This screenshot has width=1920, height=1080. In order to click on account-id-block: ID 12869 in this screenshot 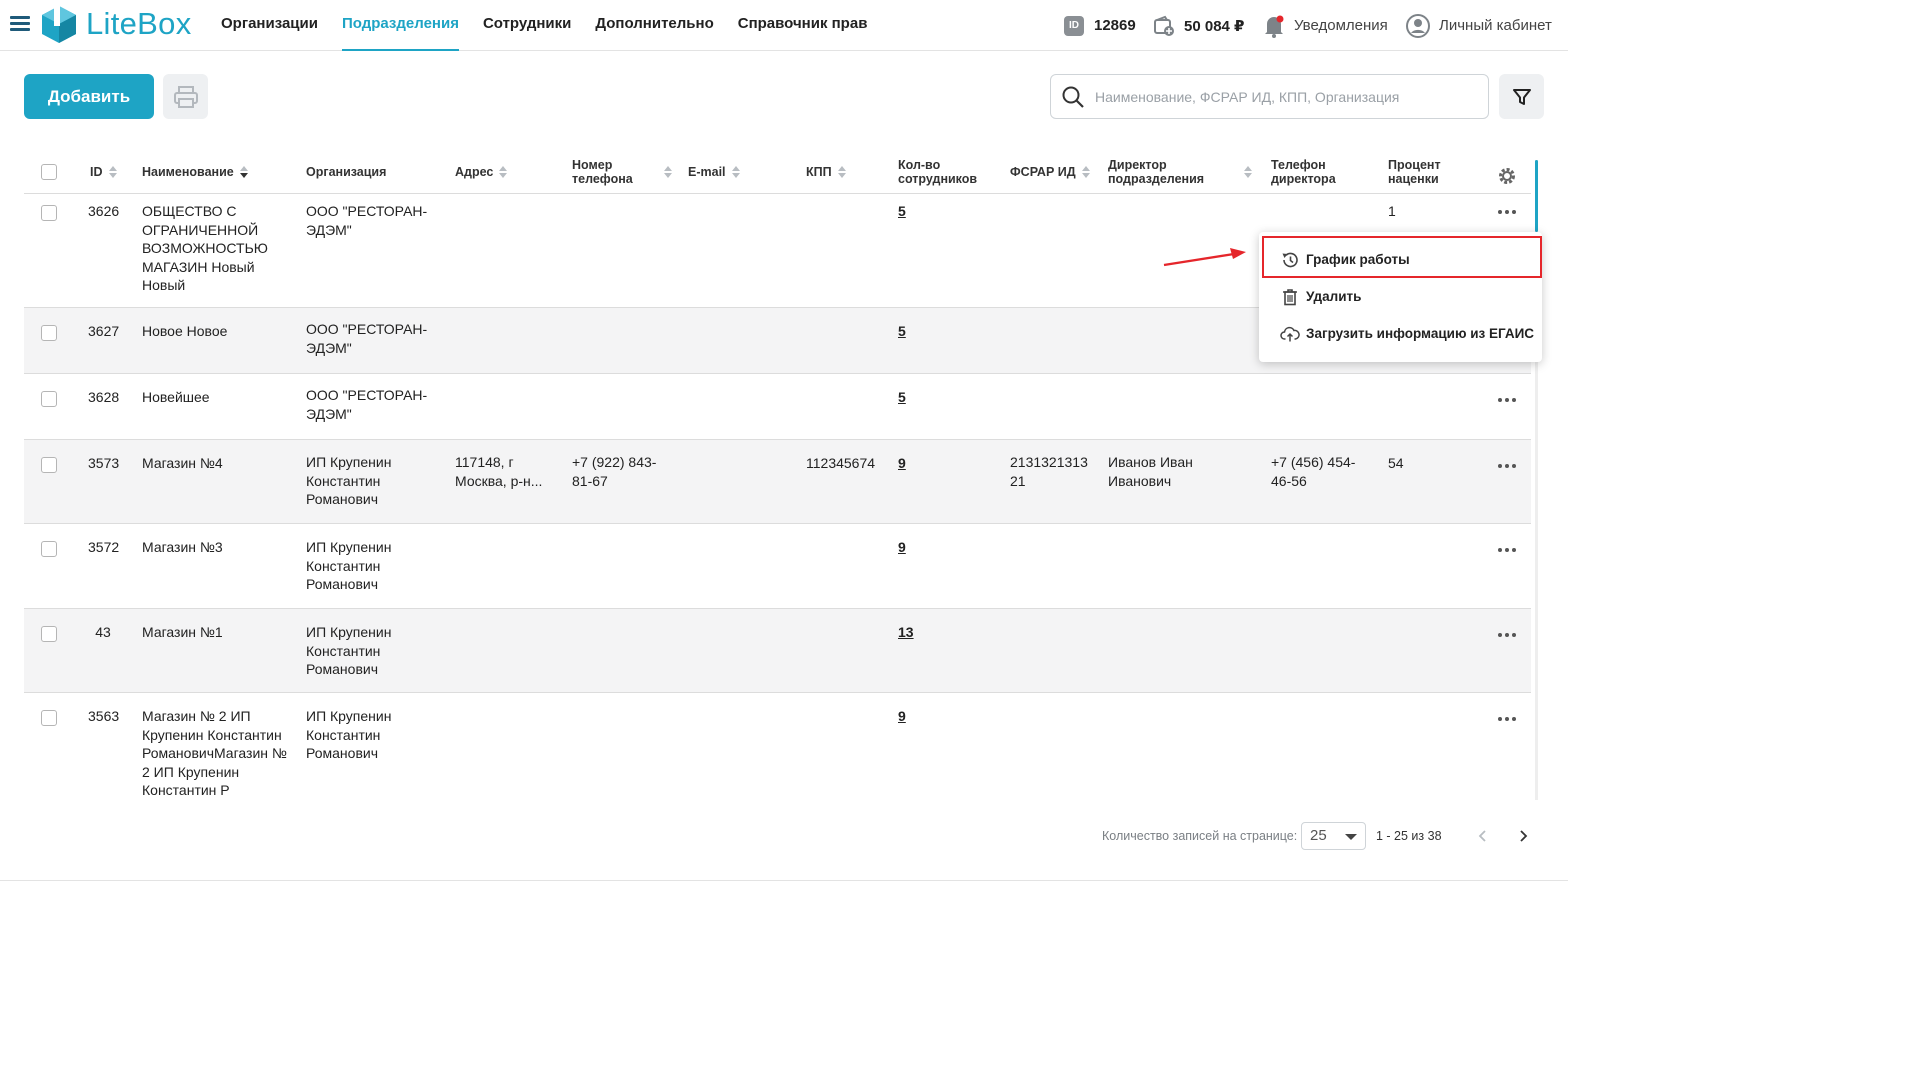, I will do `click(1100, 25)`.